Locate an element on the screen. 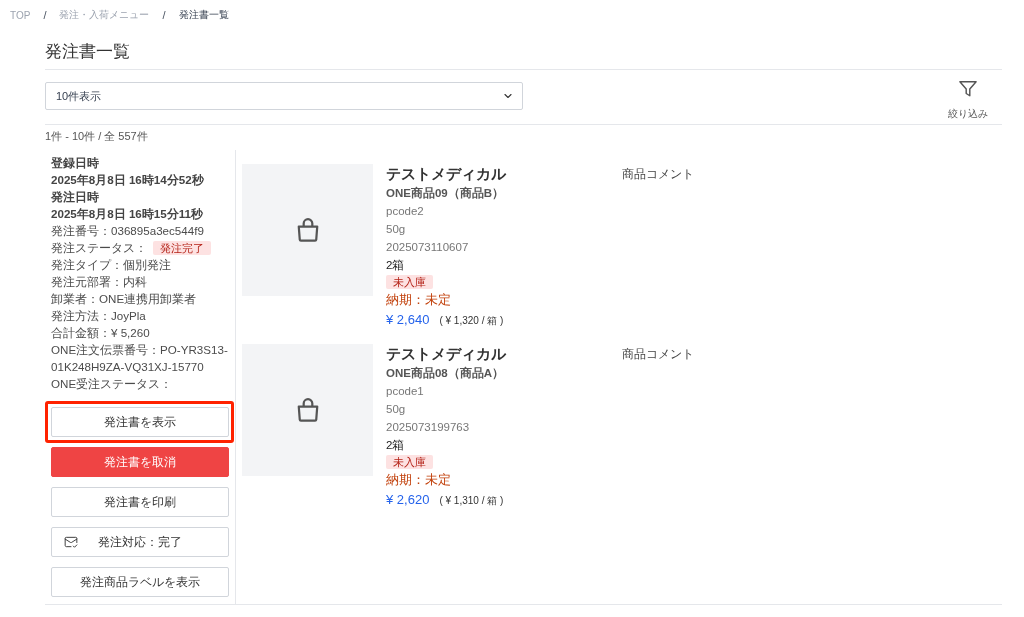 The image size is (1024, 617). product-number: 2025073110607 is located at coordinates (427, 247).